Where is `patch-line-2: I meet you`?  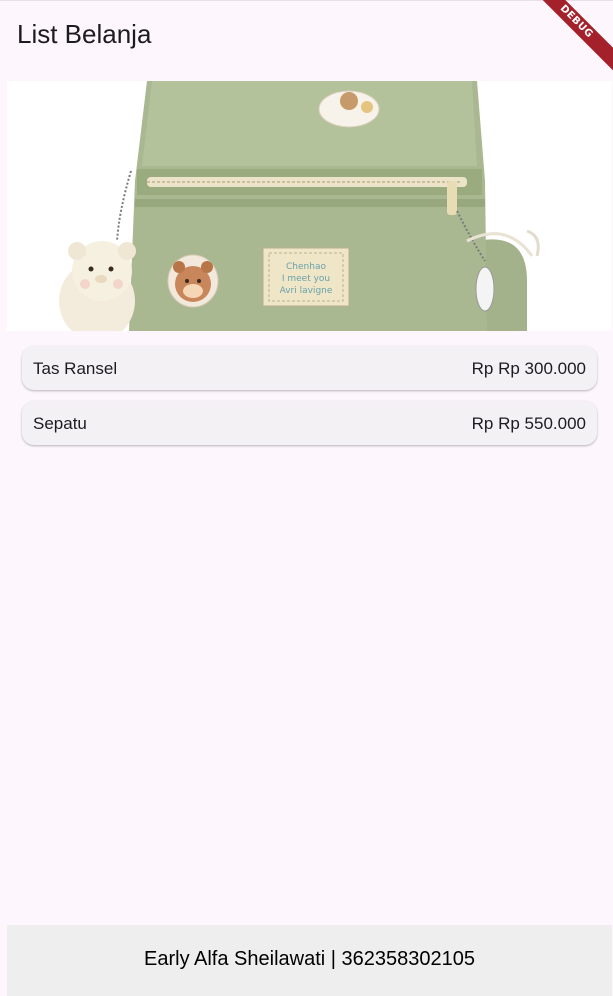
patch-line-2: I meet you is located at coordinates (306, 279).